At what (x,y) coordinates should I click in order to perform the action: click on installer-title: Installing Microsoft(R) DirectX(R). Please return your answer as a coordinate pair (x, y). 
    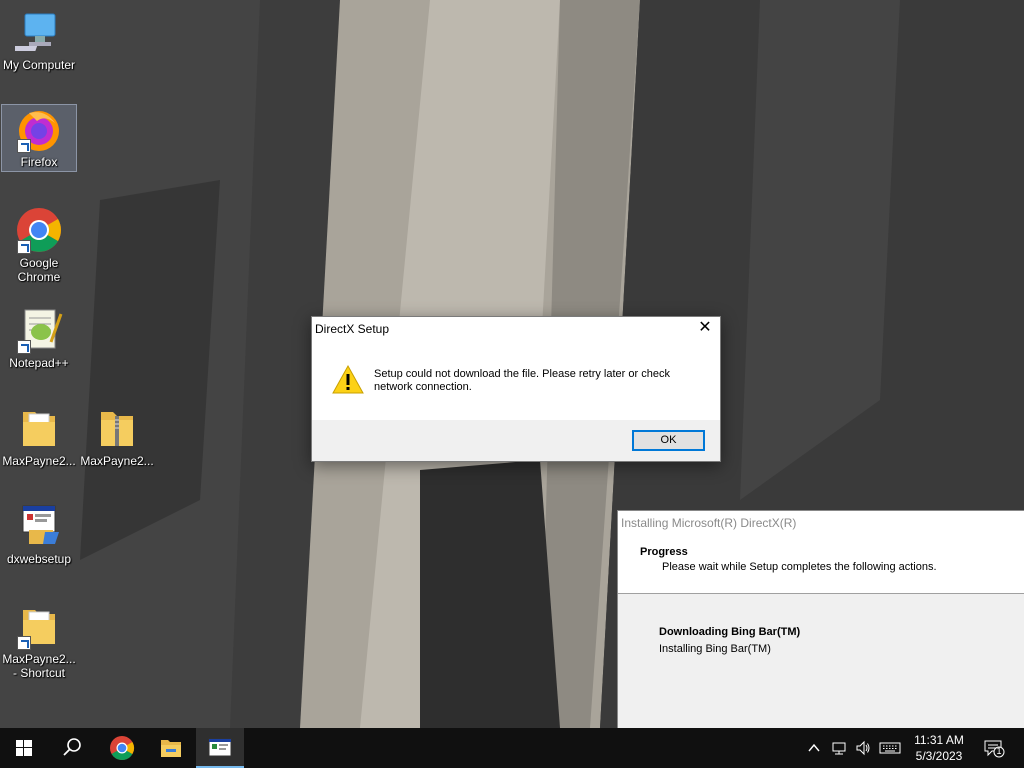
    Looking at the image, I should click on (821, 523).